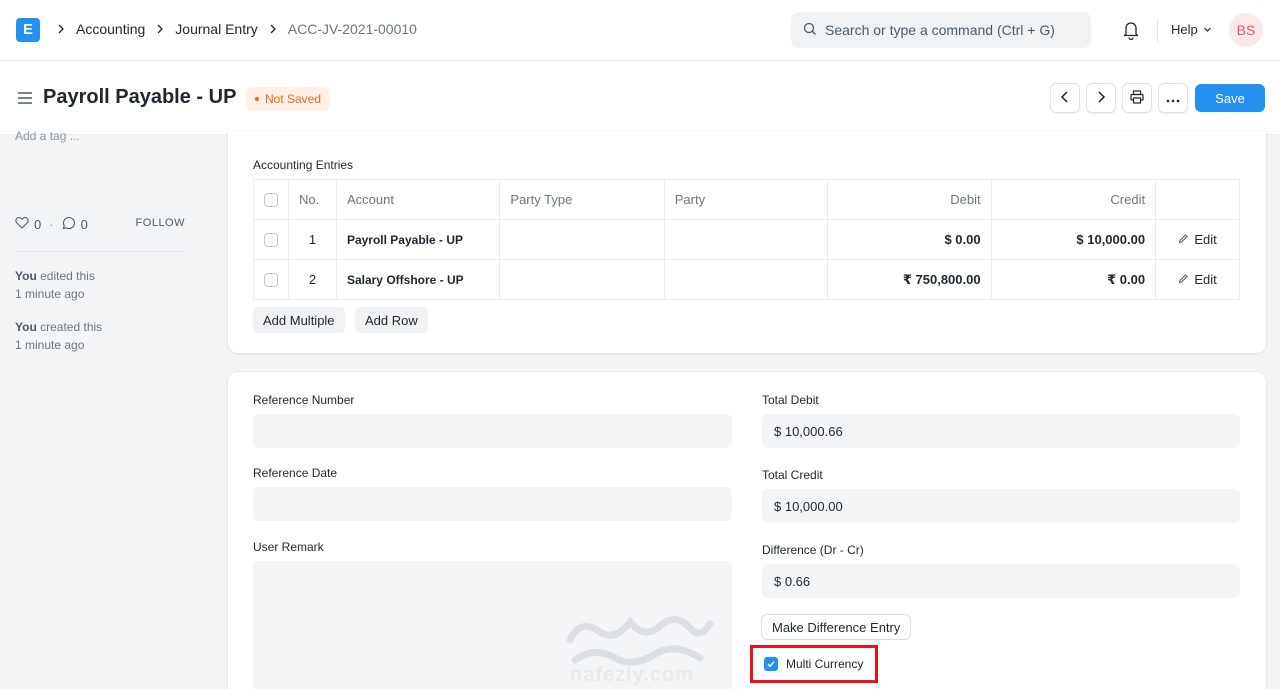 The image size is (1280, 689). Describe the element at coordinates (303, 165) in the screenshot. I see `accounting-entries-label: Accounting Entries` at that location.